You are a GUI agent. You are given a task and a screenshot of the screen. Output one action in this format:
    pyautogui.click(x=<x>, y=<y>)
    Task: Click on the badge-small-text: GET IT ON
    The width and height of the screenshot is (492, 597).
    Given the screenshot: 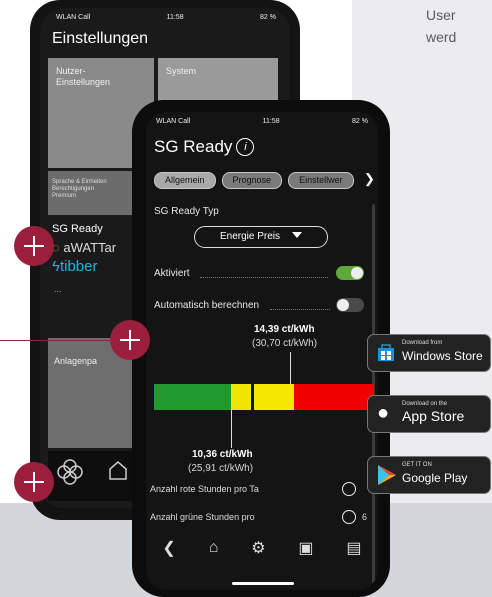 What is the action you would take?
    pyautogui.click(x=417, y=465)
    